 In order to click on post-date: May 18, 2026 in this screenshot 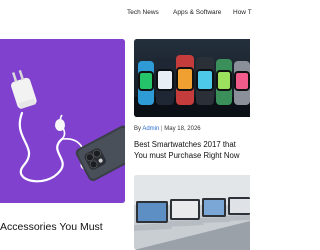, I will do `click(182, 129)`.